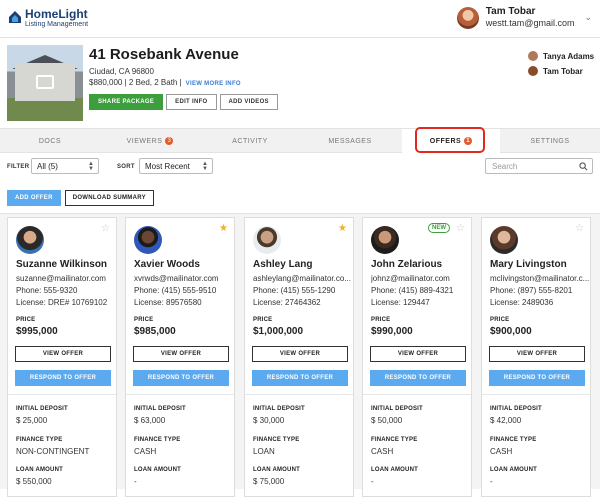 This screenshot has height=497, width=600. What do you see at coordinates (250, 141) in the screenshot?
I see `tab-activity: ACTIVITY` at bounding box center [250, 141].